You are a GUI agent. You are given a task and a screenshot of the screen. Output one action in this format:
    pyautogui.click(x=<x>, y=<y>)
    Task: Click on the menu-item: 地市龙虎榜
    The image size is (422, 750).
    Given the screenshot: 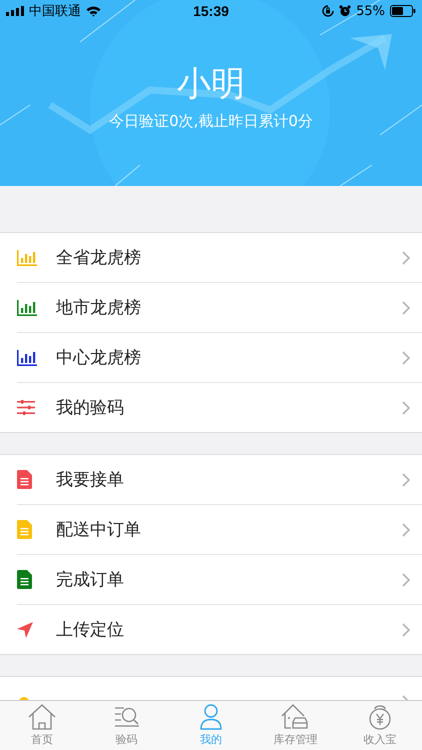 What is the action you would take?
    pyautogui.click(x=219, y=308)
    